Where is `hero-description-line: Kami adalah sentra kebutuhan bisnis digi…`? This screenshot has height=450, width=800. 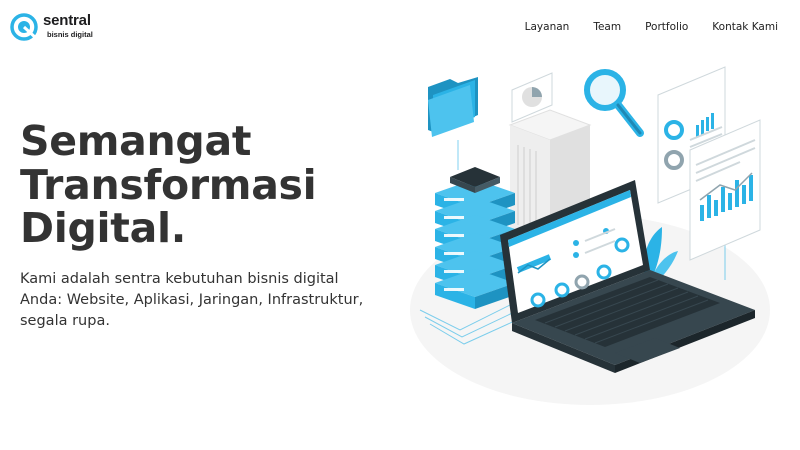 hero-description-line: Kami adalah sentra kebutuhan bisnis digi… is located at coordinates (179, 279).